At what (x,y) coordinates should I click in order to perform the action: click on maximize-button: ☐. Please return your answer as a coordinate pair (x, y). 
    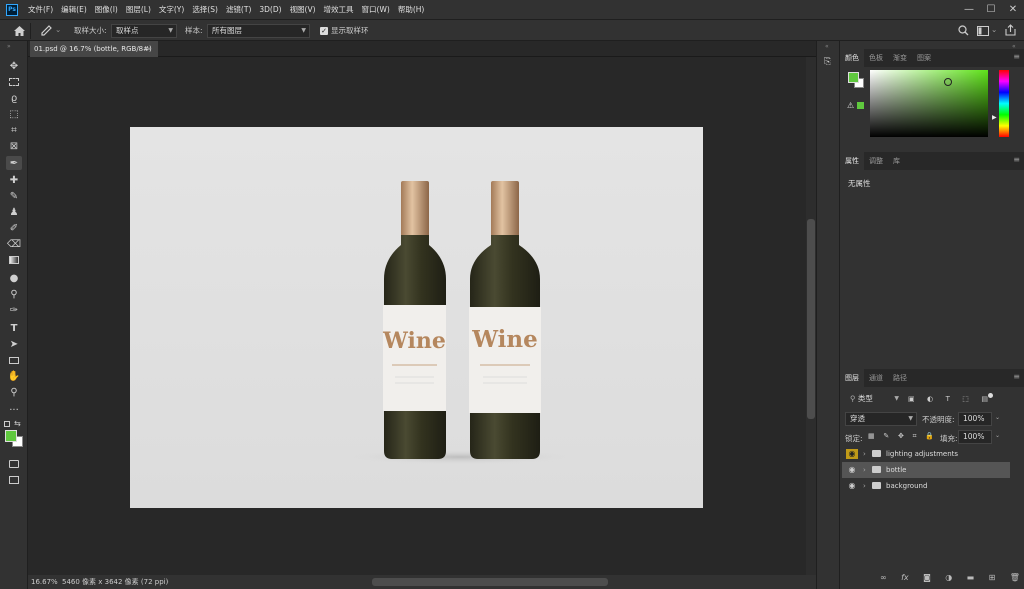
    Looking at the image, I should click on (991, 9).